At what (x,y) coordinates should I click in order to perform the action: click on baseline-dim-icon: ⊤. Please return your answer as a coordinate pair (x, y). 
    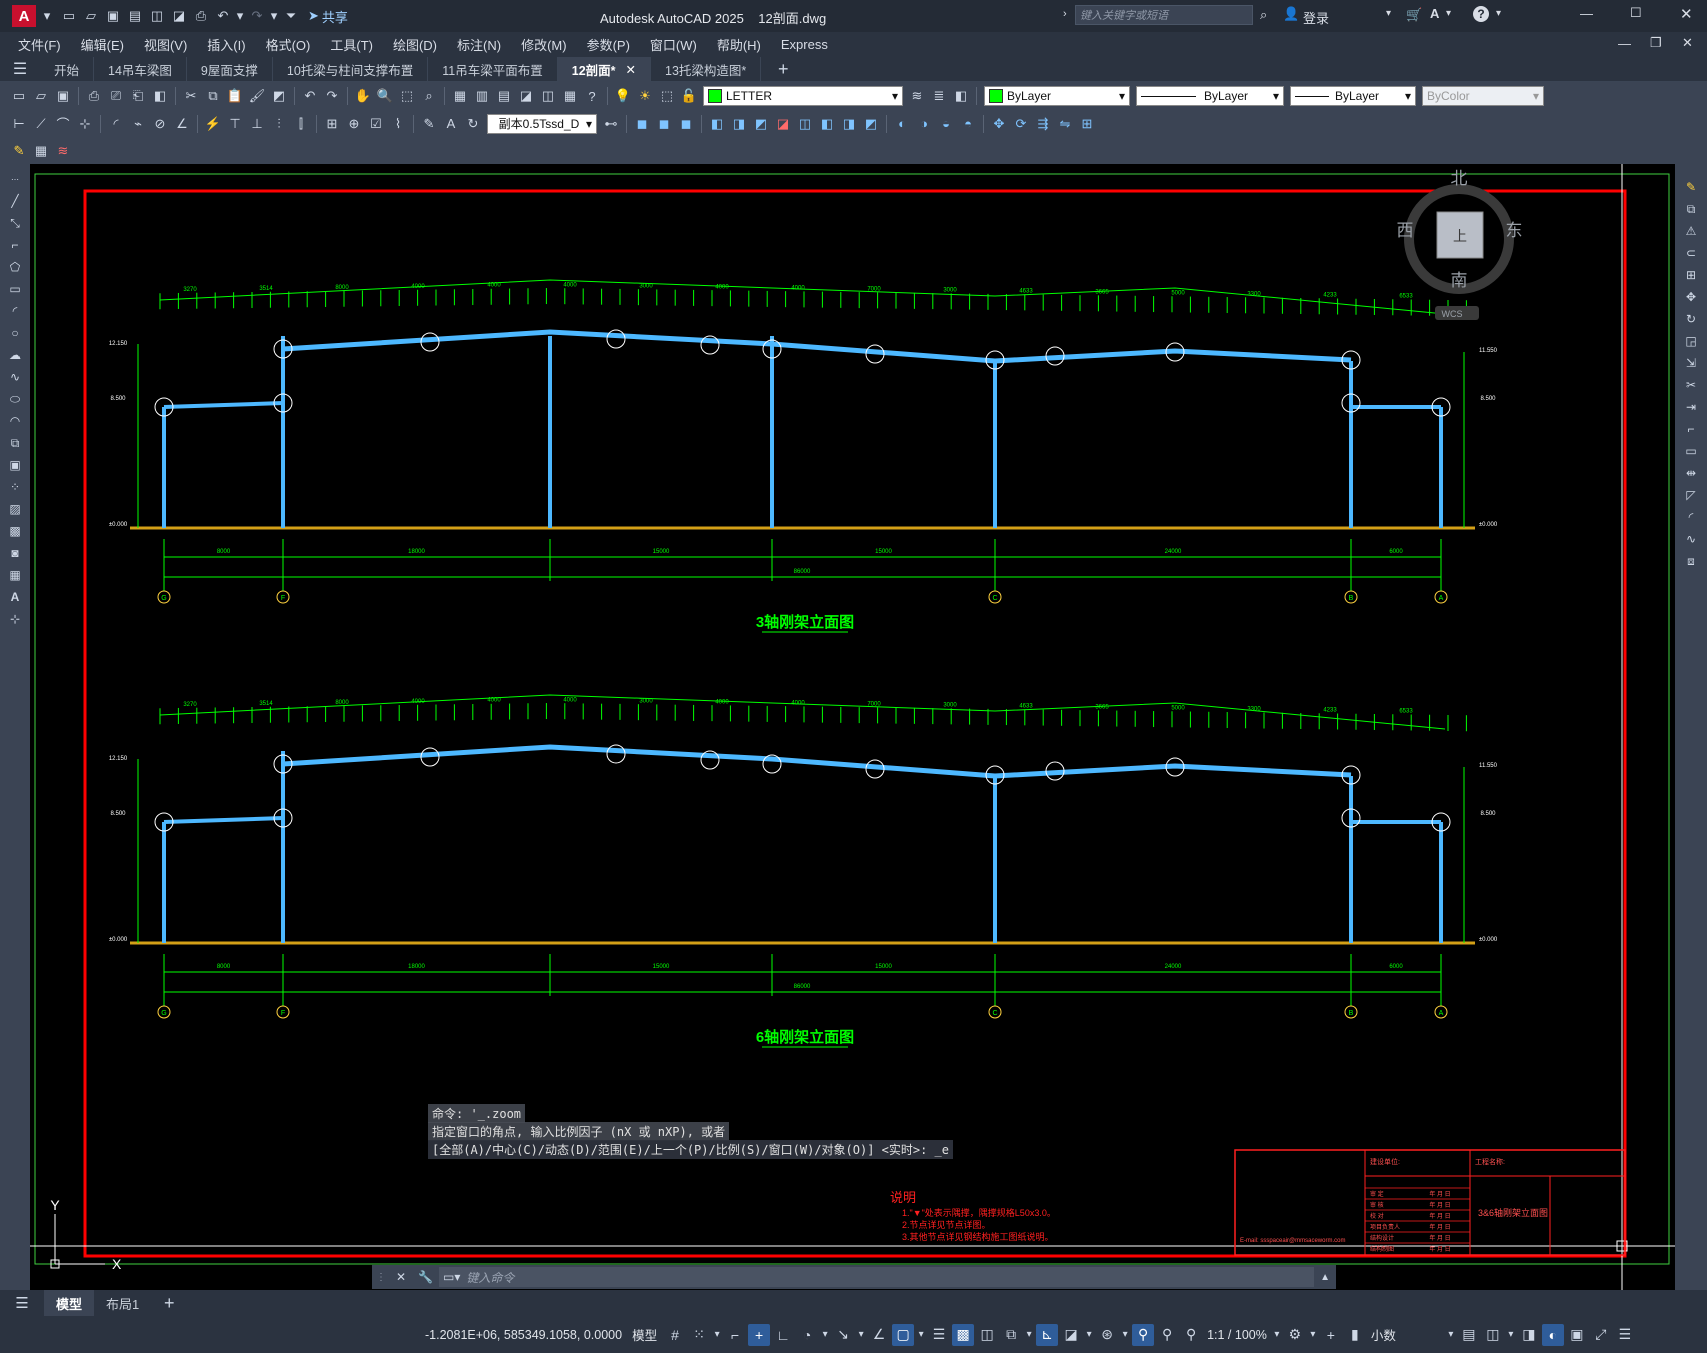
    Looking at the image, I should click on (235, 124).